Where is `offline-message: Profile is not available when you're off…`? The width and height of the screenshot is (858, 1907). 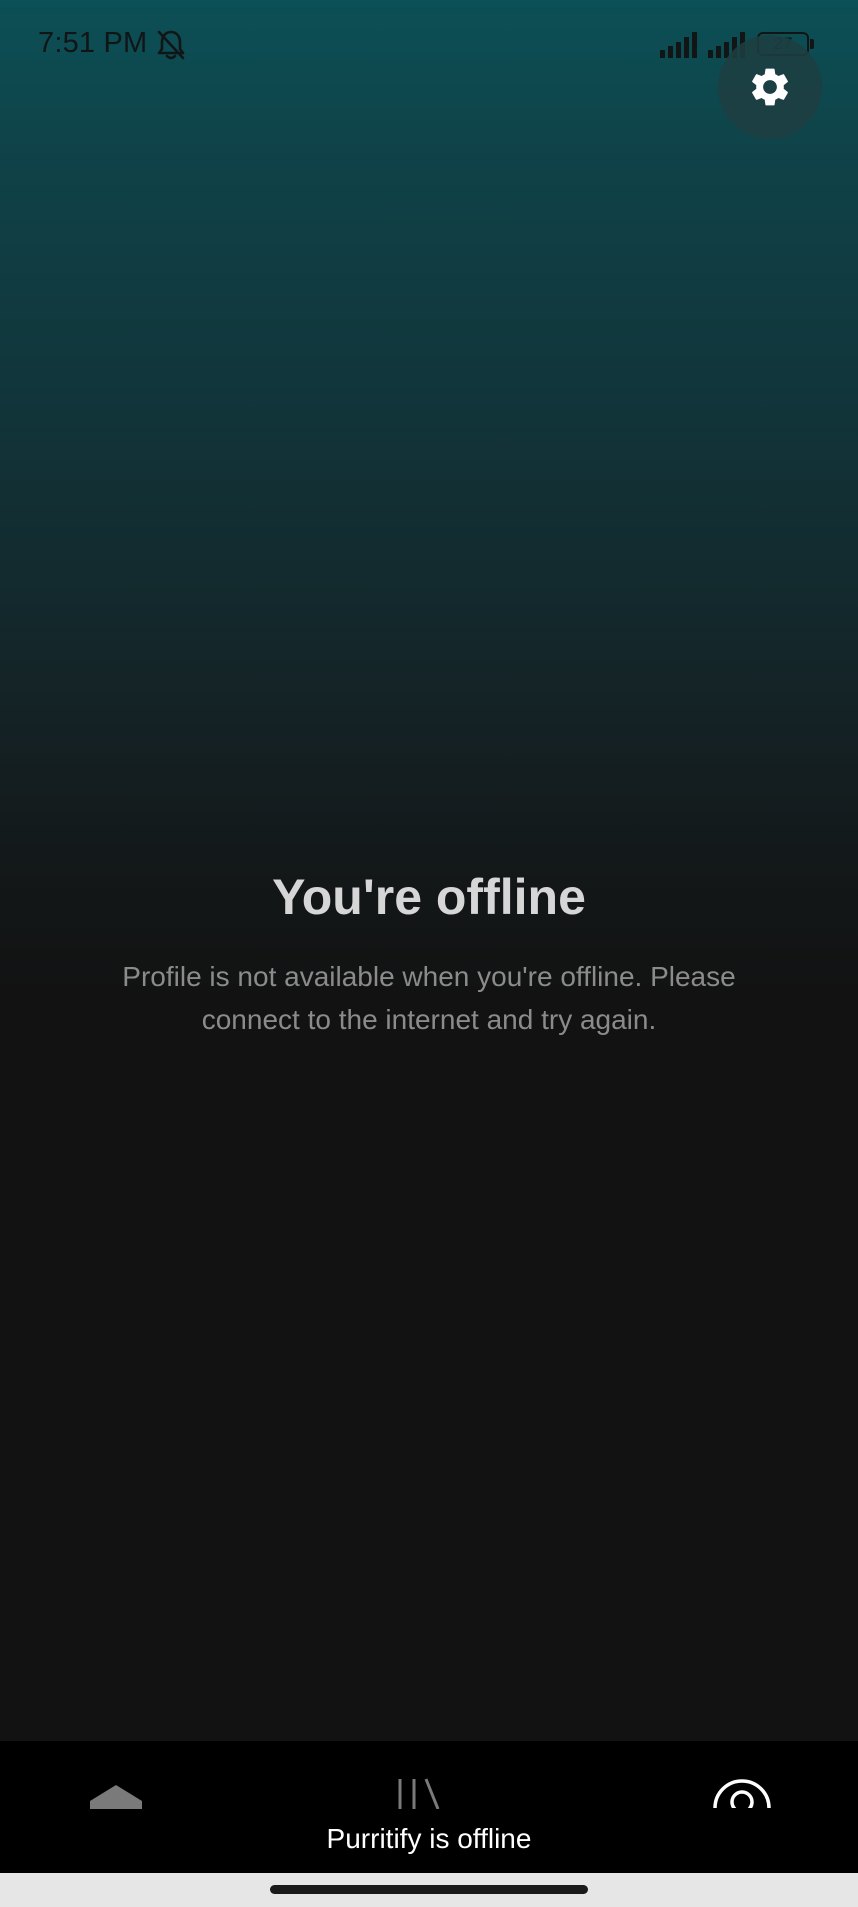 offline-message: Profile is not available when you're off… is located at coordinates (429, 998).